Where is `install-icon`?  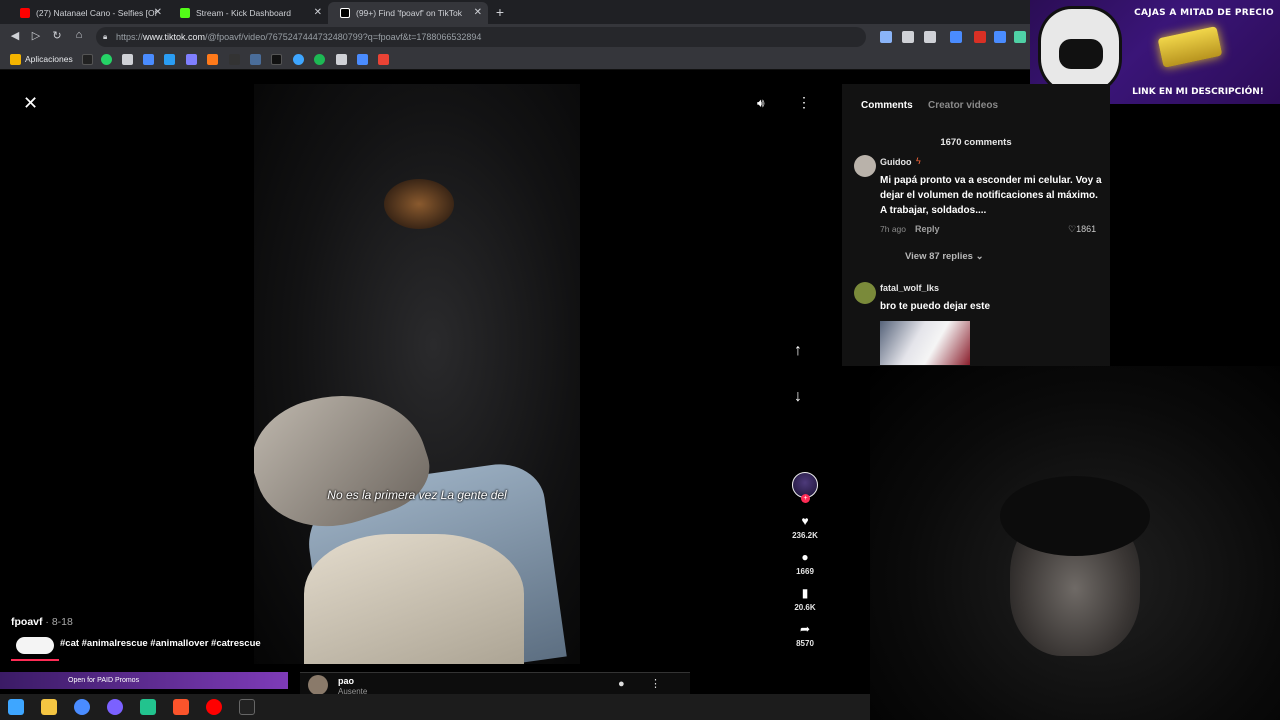
install-icon is located at coordinates (886, 37).